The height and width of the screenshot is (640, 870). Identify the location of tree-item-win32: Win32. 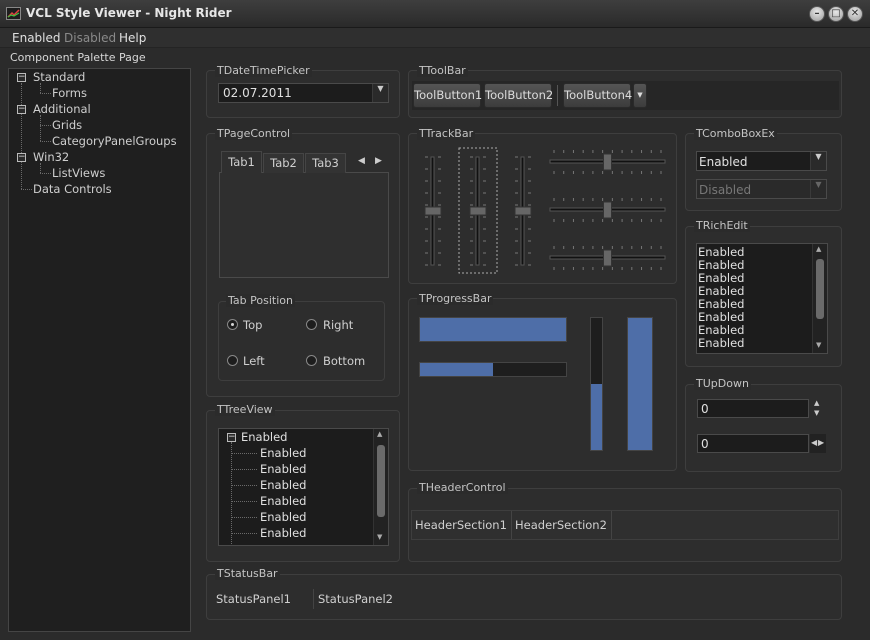
(51, 157).